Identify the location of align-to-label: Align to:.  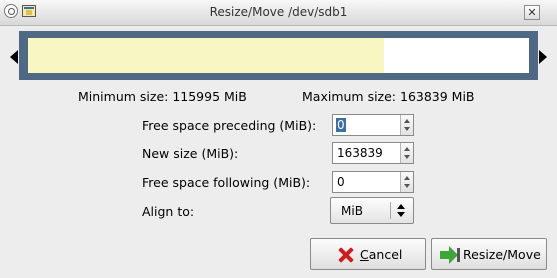
(168, 211).